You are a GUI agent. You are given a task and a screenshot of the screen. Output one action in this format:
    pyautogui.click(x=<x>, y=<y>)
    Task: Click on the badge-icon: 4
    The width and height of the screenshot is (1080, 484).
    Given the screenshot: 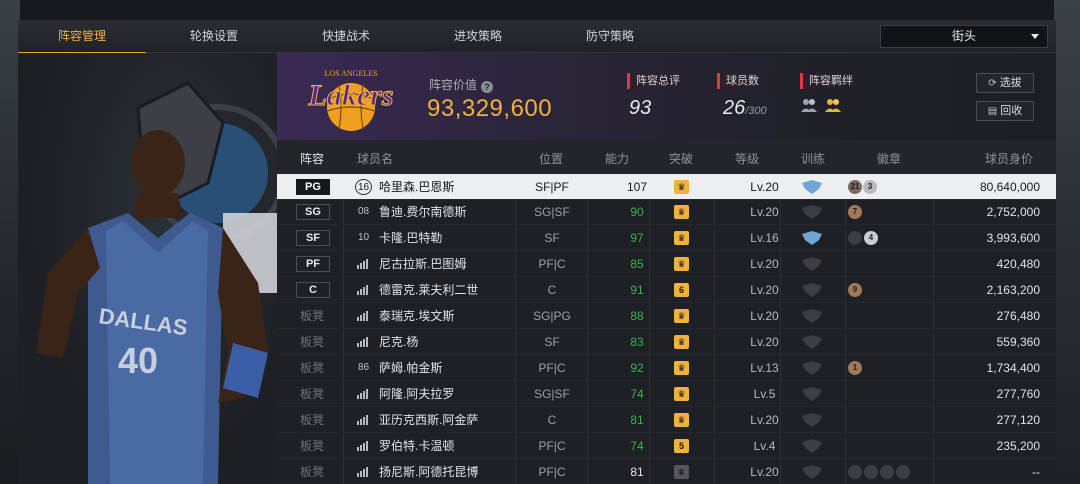 What is the action you would take?
    pyautogui.click(x=871, y=238)
    